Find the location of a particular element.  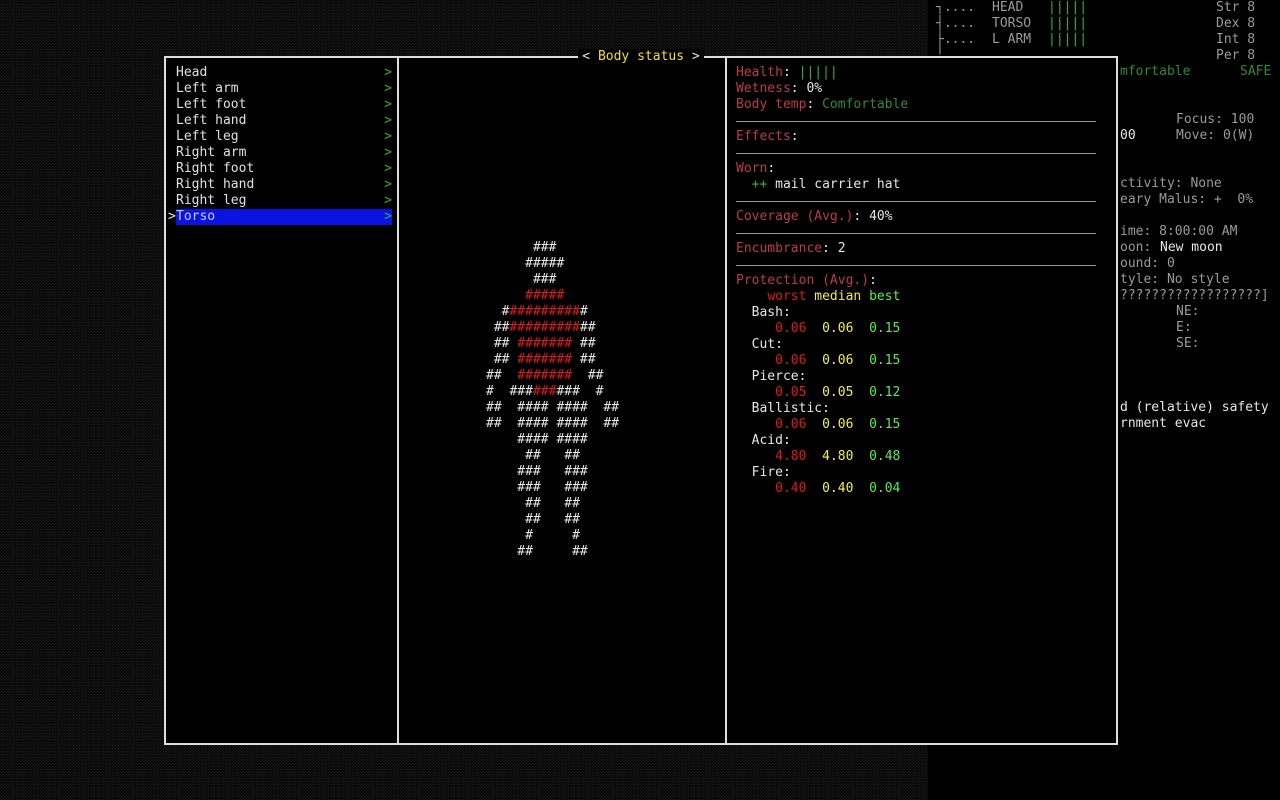

effects-label: Effects is located at coordinates (763, 136).